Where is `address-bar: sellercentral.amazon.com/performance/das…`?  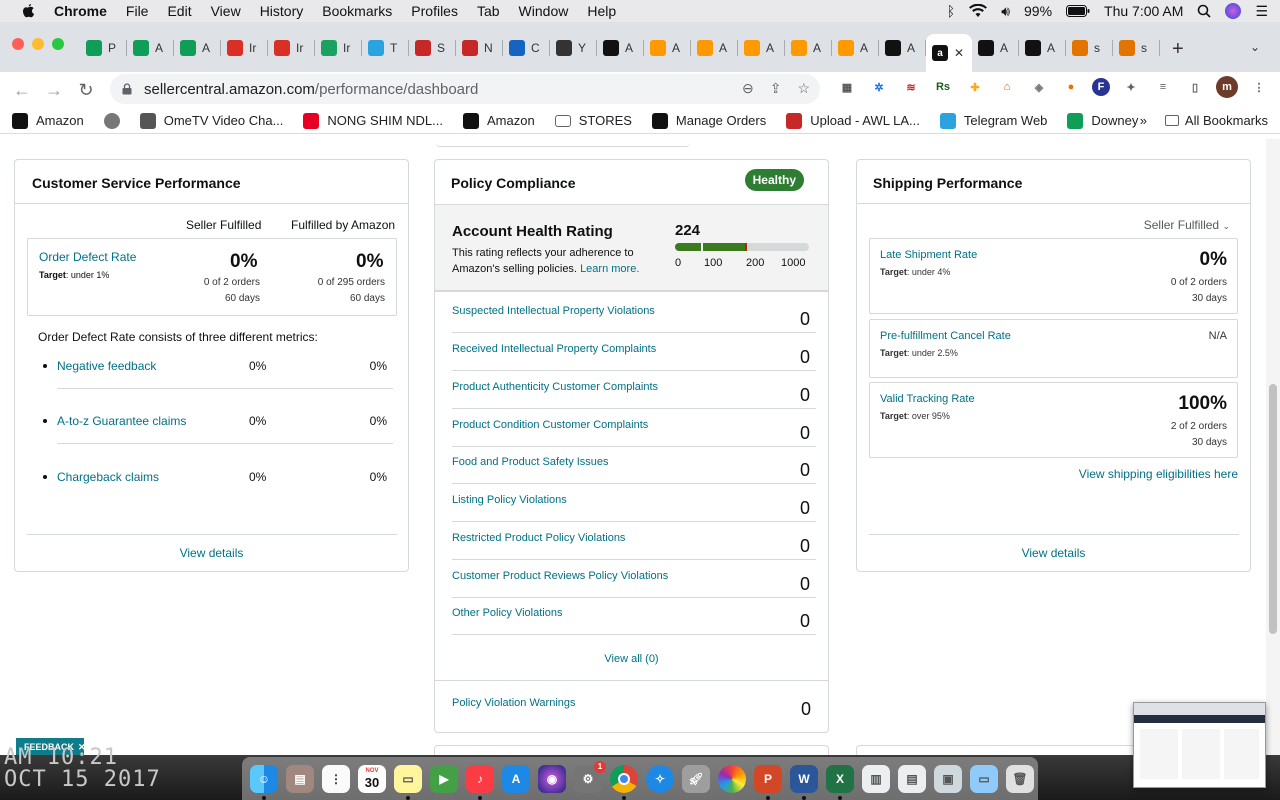 address-bar: sellercentral.amazon.com/performance/das… is located at coordinates (465, 89).